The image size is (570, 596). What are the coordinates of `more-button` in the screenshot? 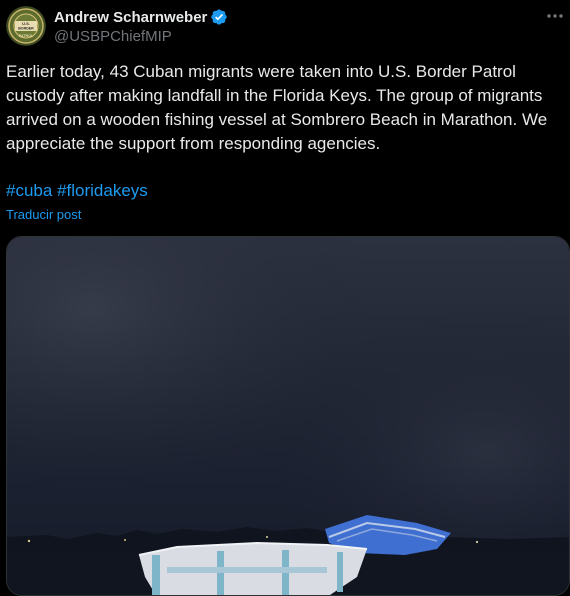 It's located at (555, 16).